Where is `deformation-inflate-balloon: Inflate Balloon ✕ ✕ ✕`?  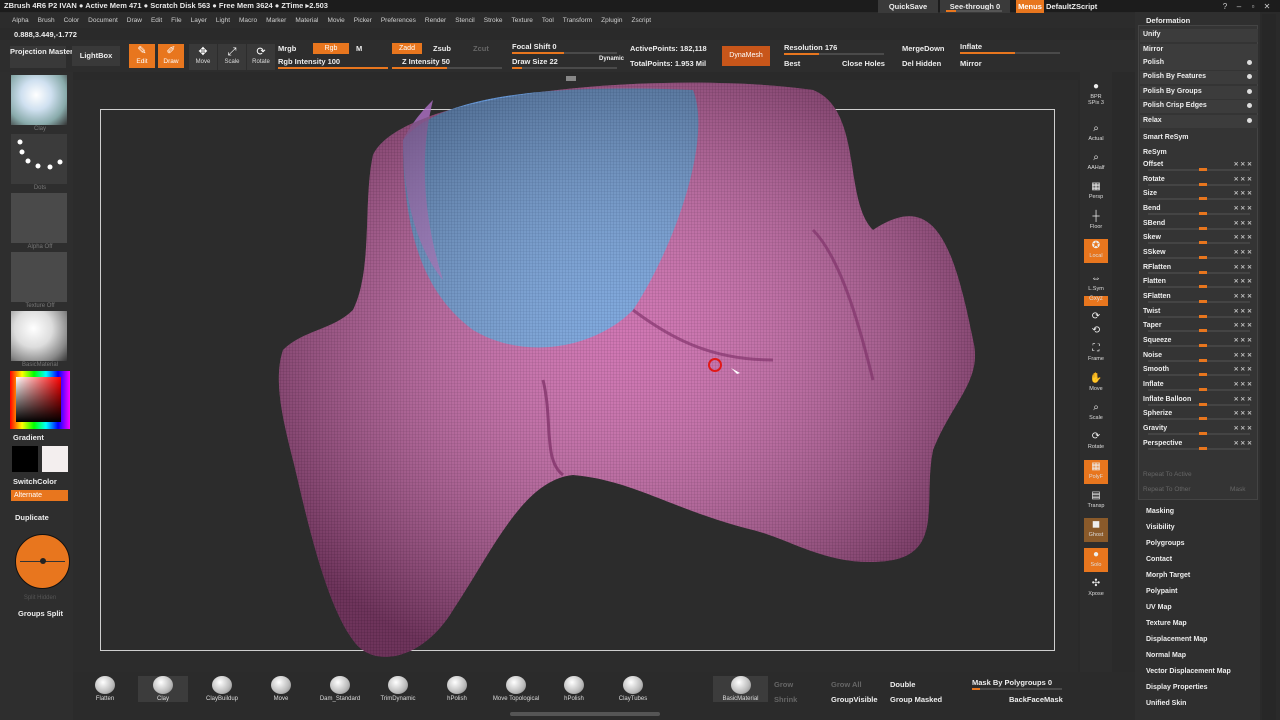 deformation-inflate-balloon: Inflate Balloon ✕ ✕ ✕ is located at coordinates (1199, 400).